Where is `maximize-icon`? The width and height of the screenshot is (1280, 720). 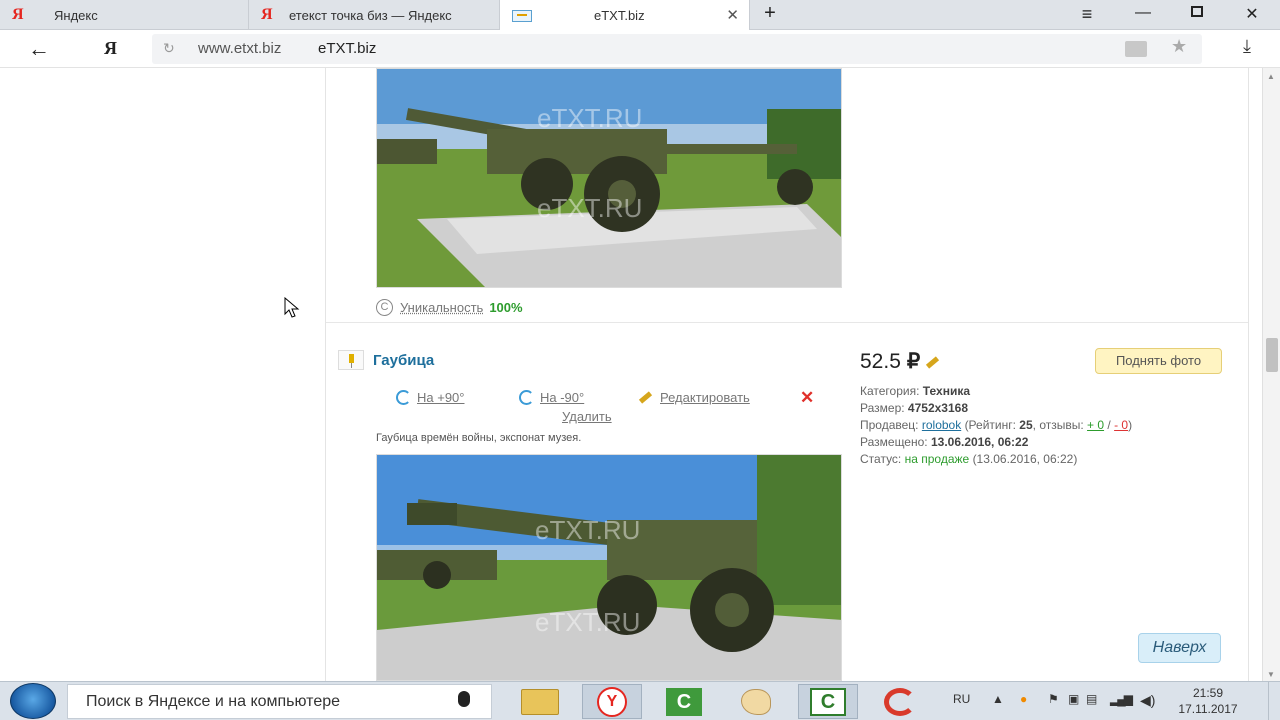 maximize-icon is located at coordinates (1197, 13).